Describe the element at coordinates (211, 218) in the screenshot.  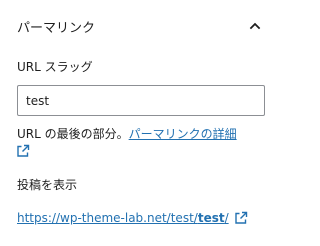
I see `post-url-slug: test` at that location.